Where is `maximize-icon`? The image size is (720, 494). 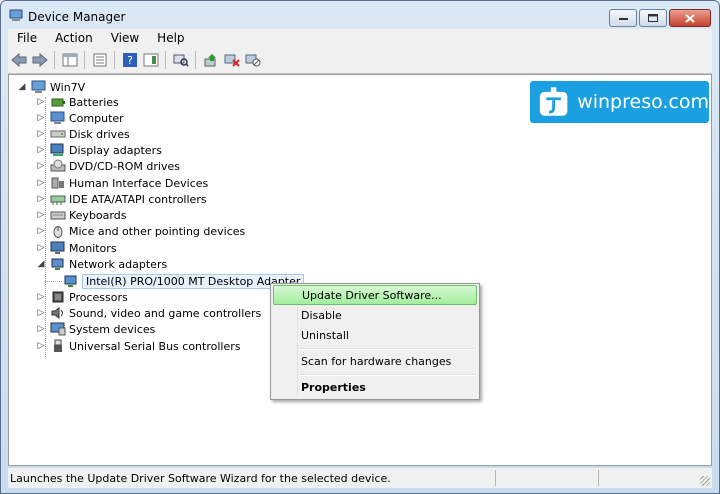
maximize-icon is located at coordinates (653, 18).